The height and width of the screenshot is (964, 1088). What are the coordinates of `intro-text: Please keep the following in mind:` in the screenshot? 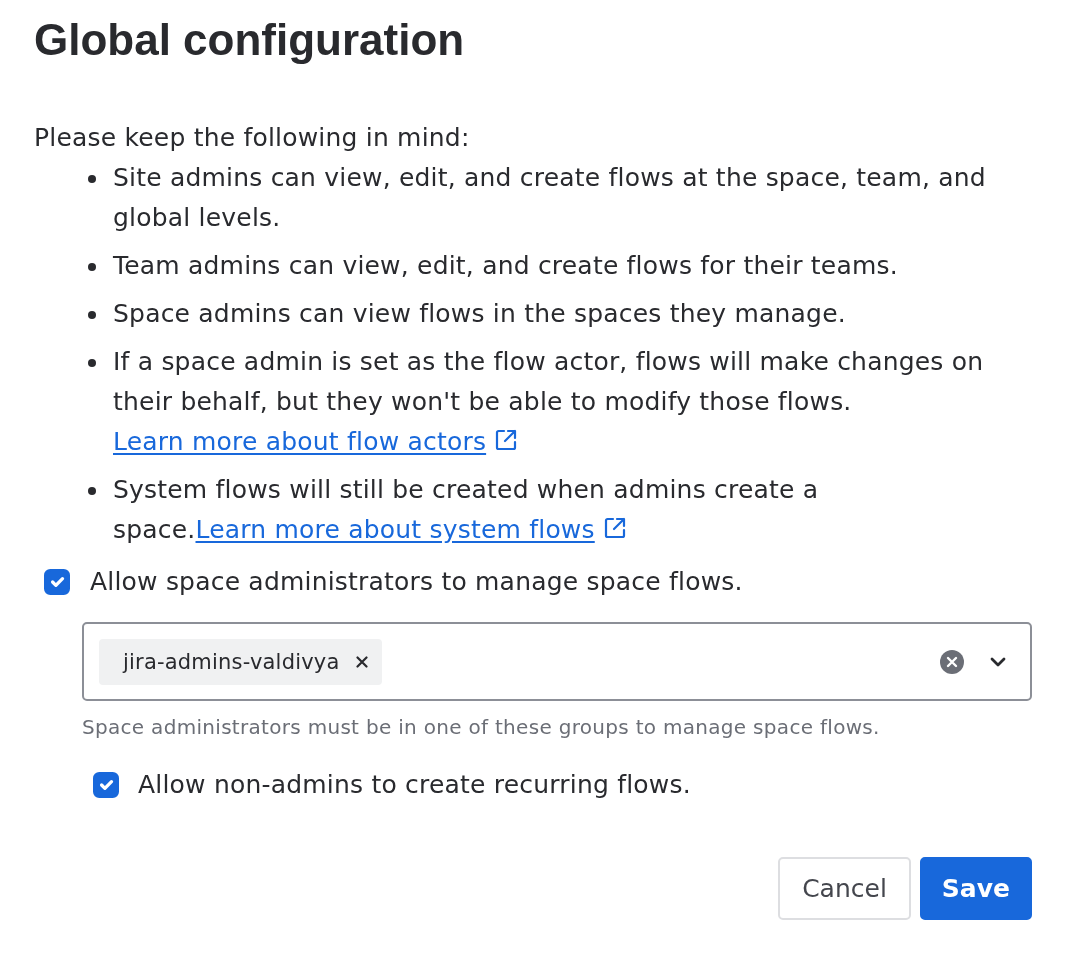 It's located at (252, 138).